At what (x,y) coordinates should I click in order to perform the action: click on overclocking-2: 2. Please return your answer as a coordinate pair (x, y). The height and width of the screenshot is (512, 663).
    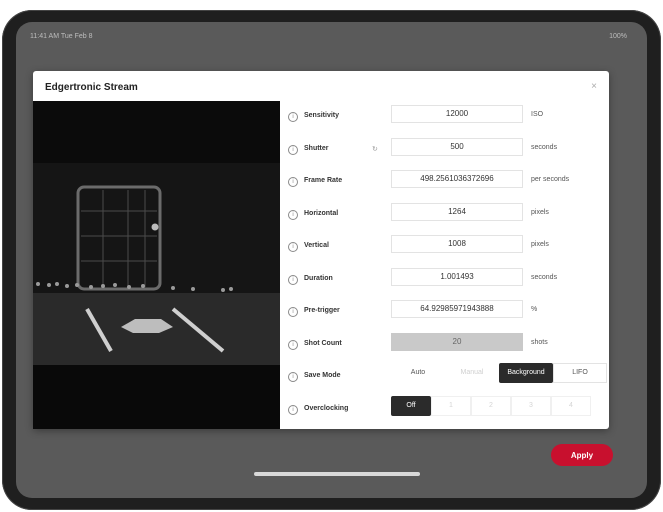
    Looking at the image, I should click on (491, 405).